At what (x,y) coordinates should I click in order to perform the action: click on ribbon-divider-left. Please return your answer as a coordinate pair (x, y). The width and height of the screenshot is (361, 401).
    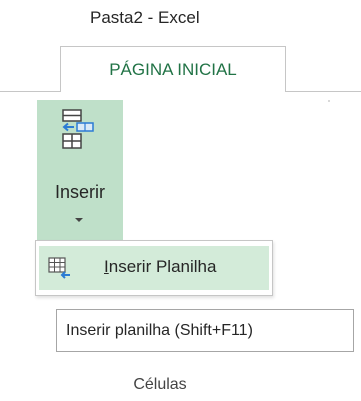
    Looking at the image, I should click on (30, 91).